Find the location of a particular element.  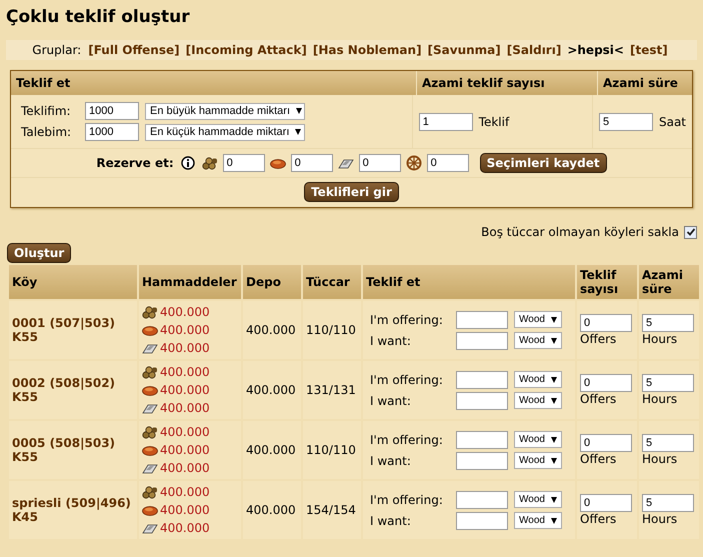

info-icon is located at coordinates (187, 163).